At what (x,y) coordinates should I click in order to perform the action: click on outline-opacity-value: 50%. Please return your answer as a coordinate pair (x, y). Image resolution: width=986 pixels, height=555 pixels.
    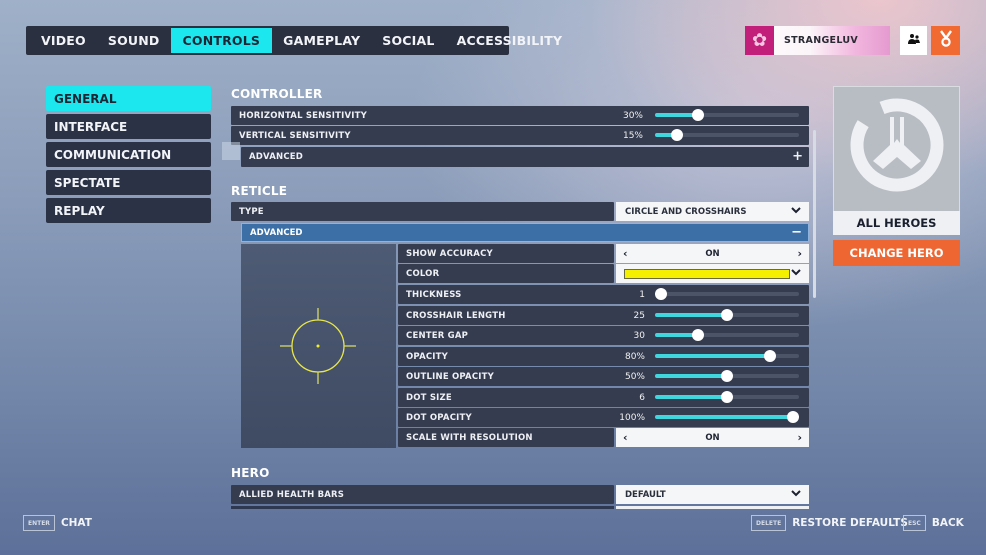
    Looking at the image, I should click on (634, 376).